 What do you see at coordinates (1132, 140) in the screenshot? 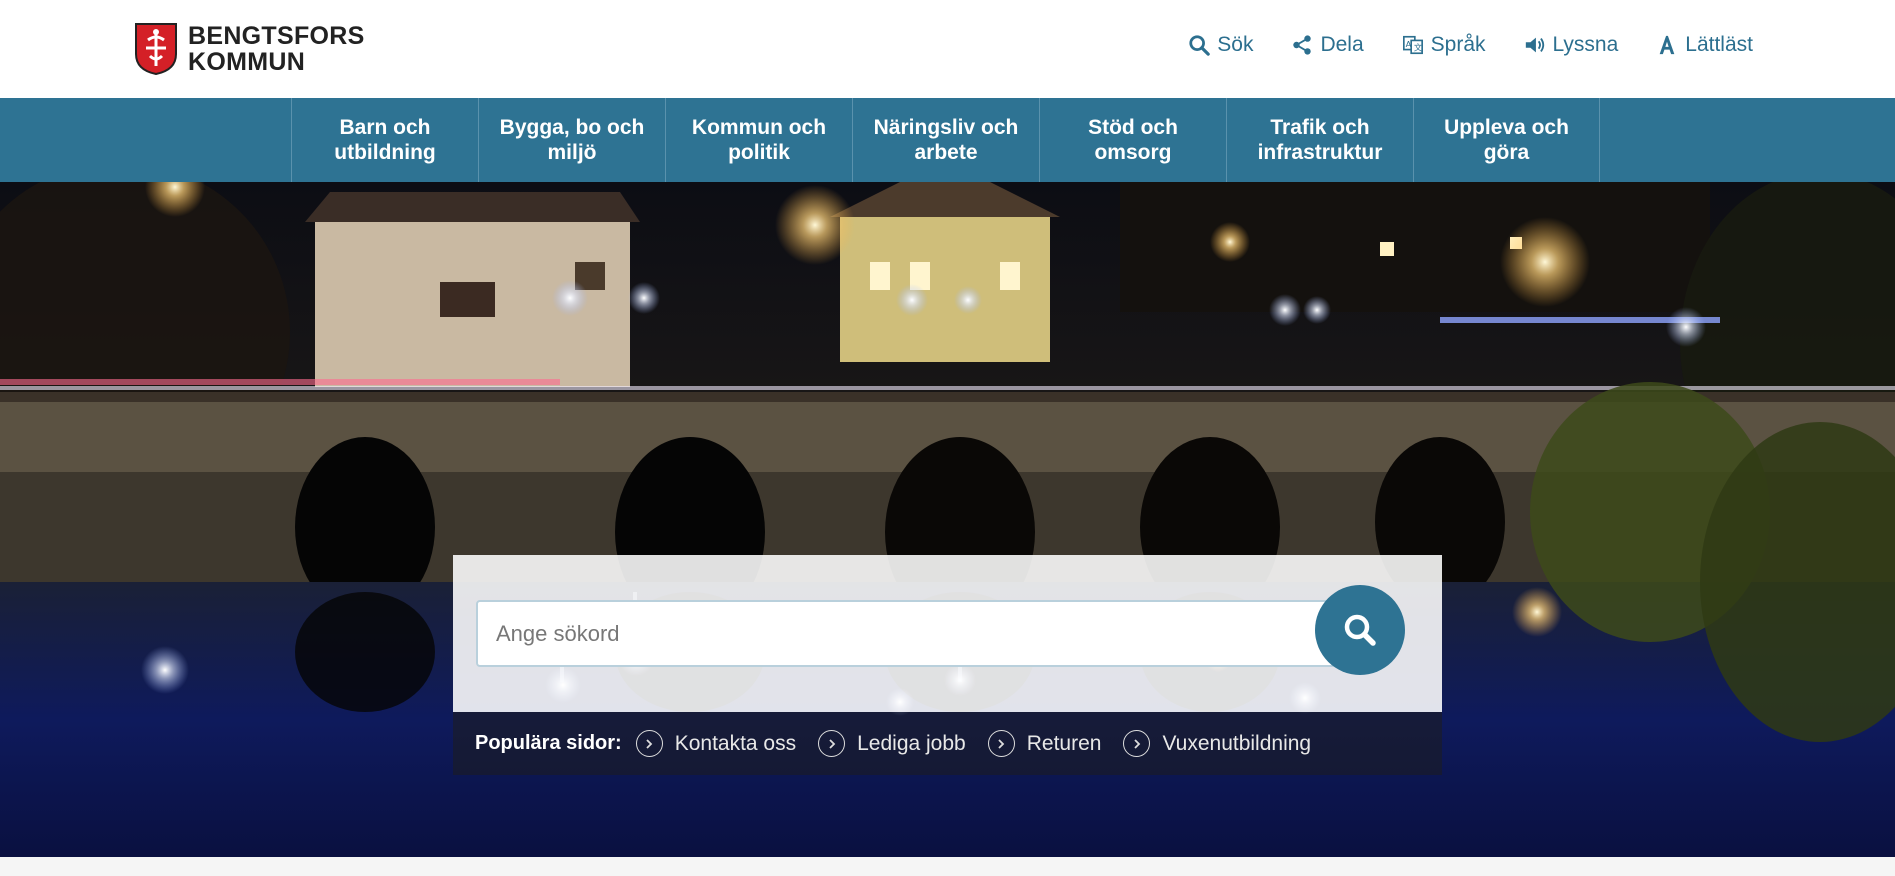
I see `nav-item-stod-och-omsorg: Stöd och omsorg` at bounding box center [1132, 140].